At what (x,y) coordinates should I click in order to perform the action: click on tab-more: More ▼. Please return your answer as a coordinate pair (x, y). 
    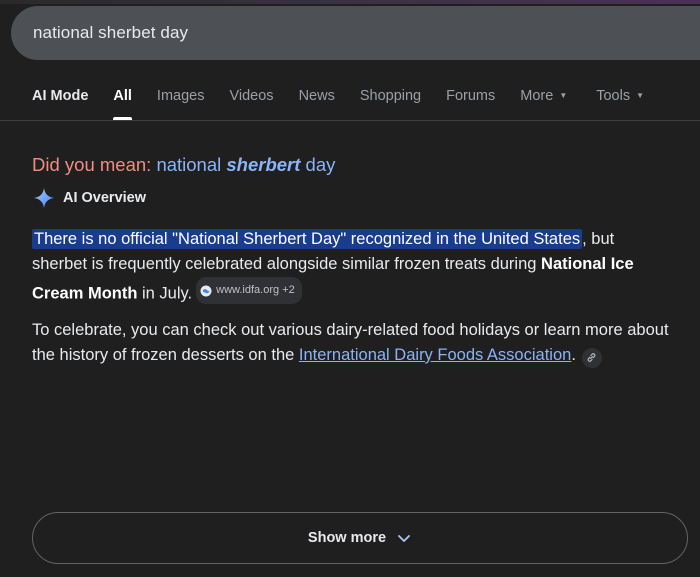
    Looking at the image, I should click on (543, 104).